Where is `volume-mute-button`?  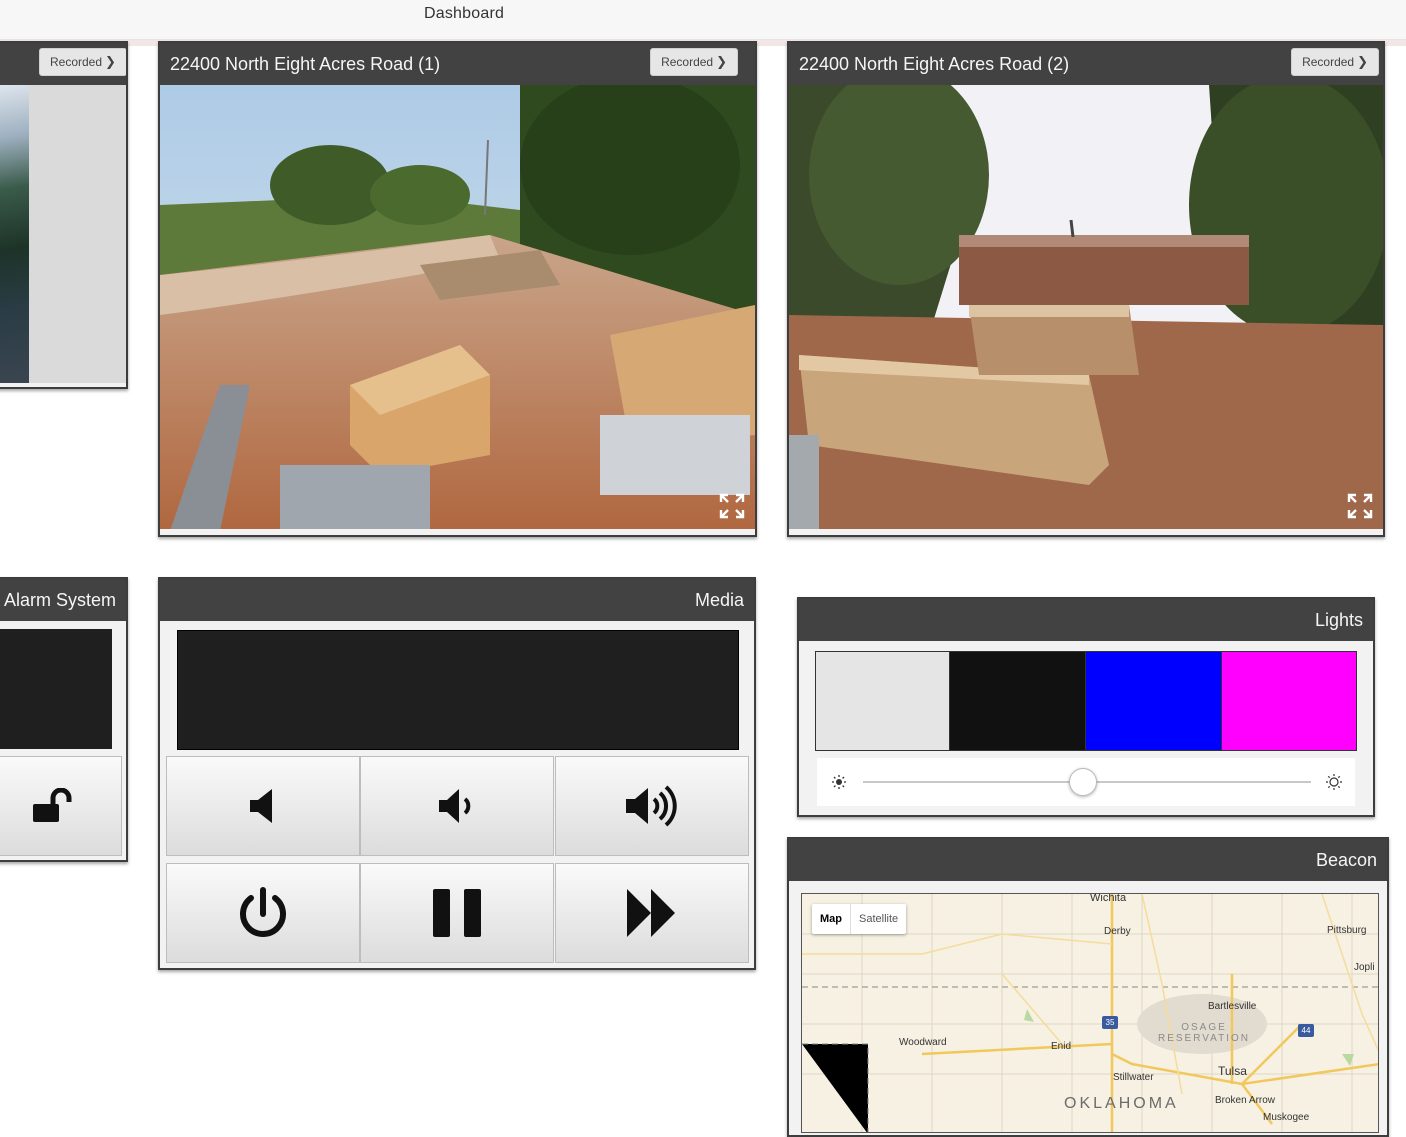 volume-mute-button is located at coordinates (263, 806).